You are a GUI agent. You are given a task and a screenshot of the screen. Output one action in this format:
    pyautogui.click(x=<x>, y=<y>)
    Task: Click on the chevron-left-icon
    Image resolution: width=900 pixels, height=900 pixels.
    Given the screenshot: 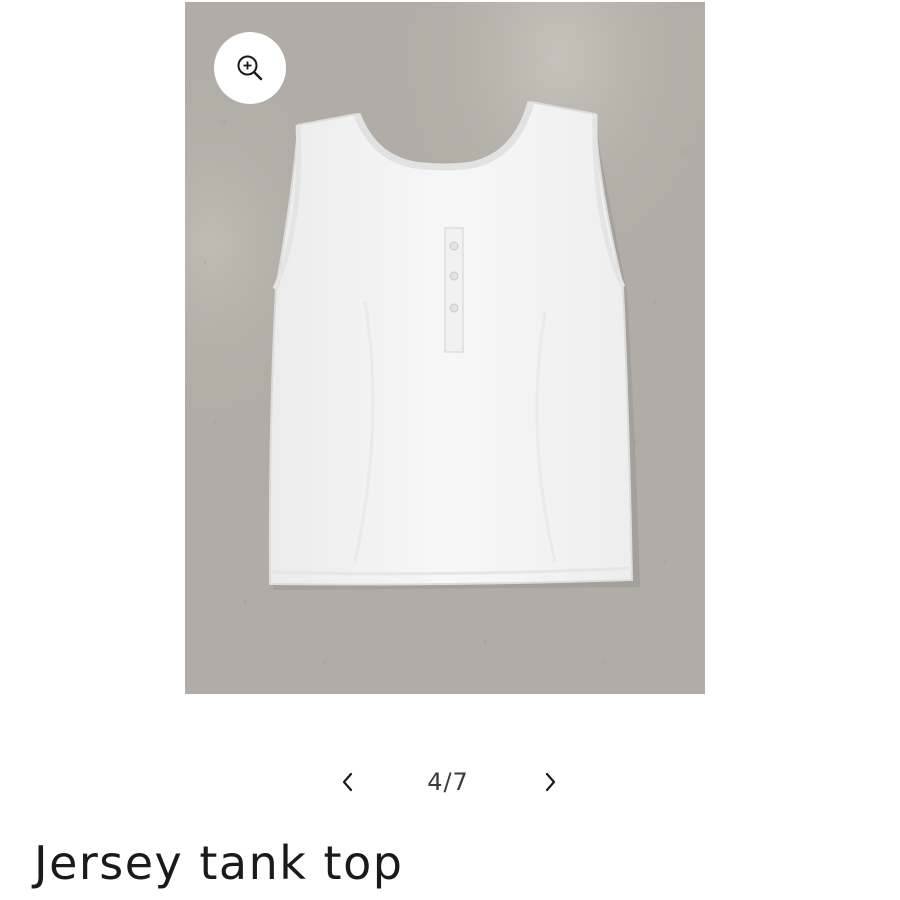 What is the action you would take?
    pyautogui.click(x=347, y=782)
    